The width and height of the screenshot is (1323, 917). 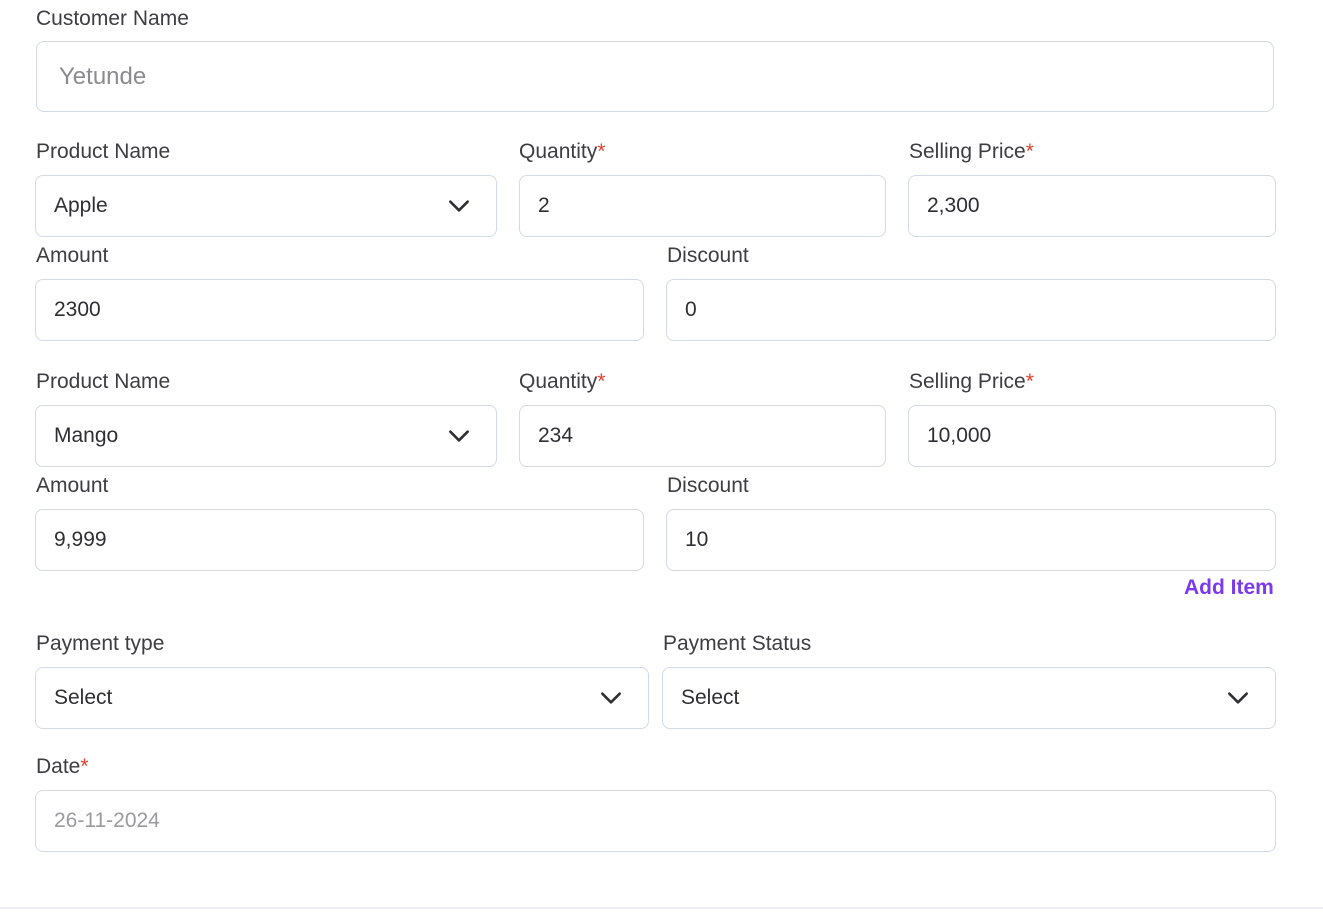 I want to click on payment-type-select: Select, so click(x=342, y=698).